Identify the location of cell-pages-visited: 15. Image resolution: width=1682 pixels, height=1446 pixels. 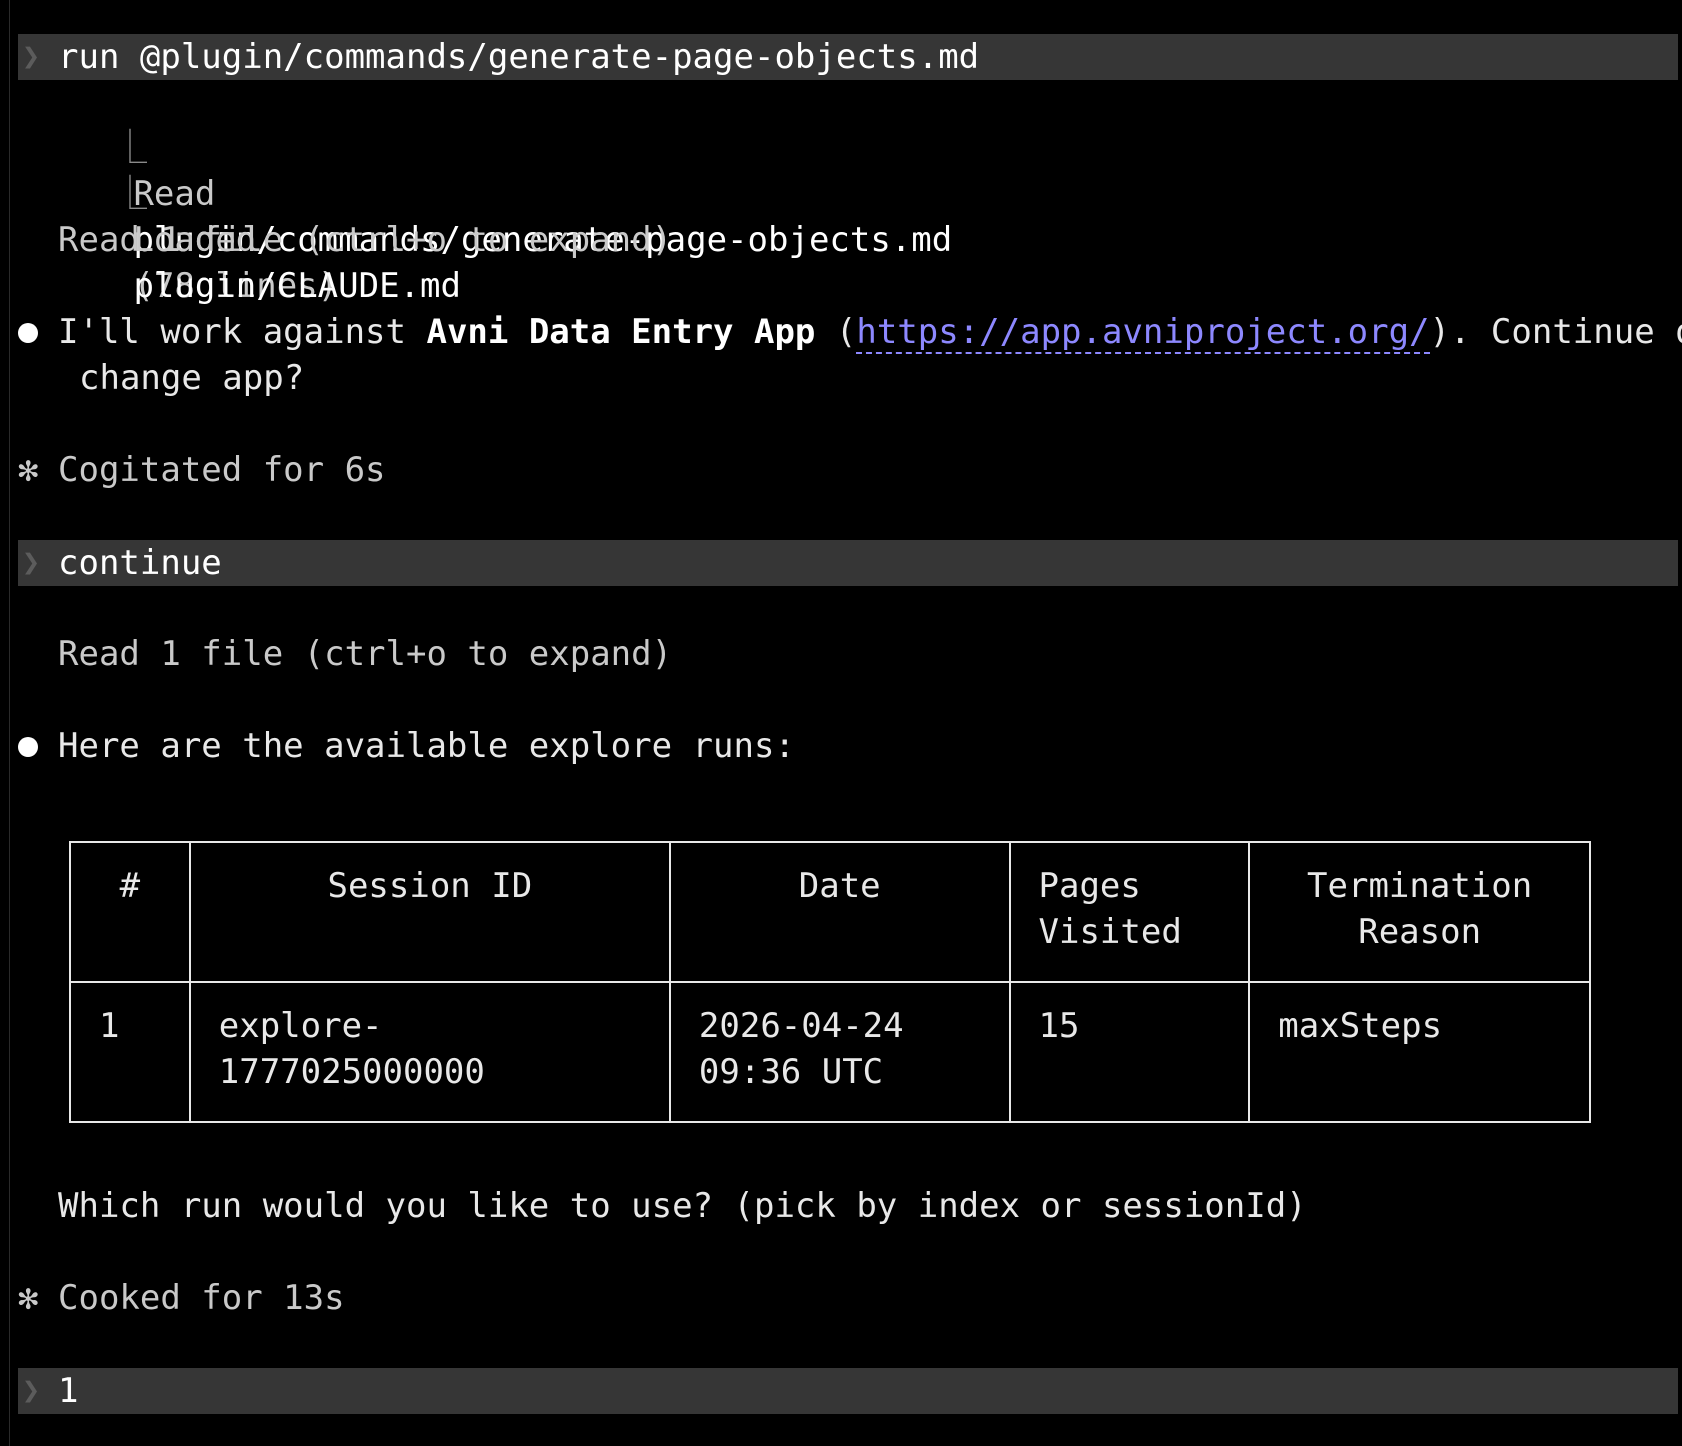
(1129, 1052).